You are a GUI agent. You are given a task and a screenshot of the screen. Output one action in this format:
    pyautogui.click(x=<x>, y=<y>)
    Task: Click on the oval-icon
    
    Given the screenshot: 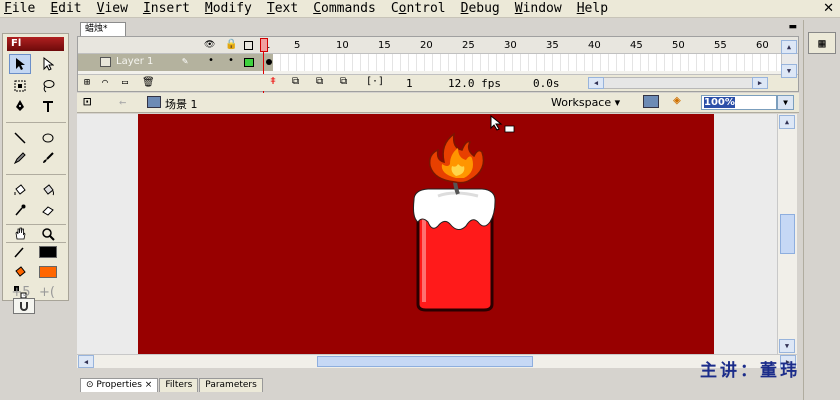 What is the action you would take?
    pyautogui.click(x=48, y=138)
    